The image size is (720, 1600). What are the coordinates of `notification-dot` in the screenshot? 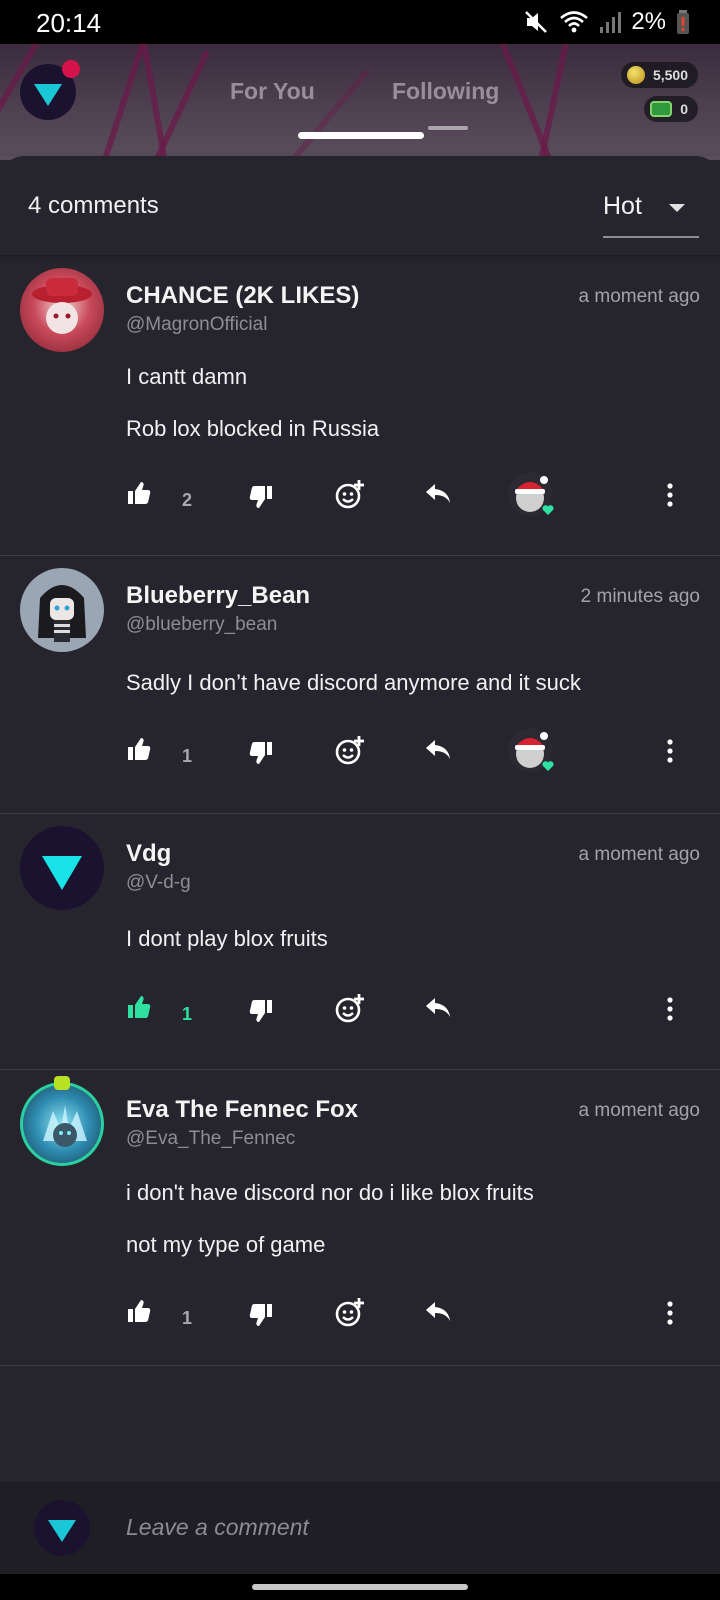 It's located at (71, 69).